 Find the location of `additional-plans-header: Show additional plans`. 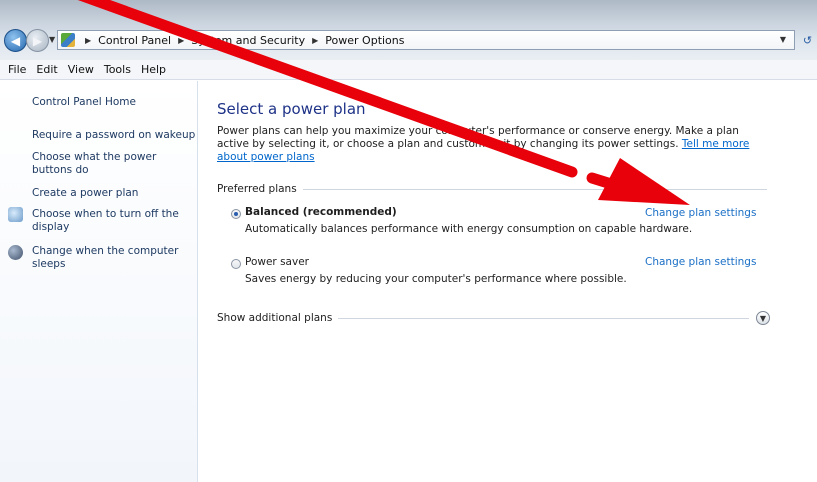

additional-plans-header: Show additional plans is located at coordinates (483, 318).